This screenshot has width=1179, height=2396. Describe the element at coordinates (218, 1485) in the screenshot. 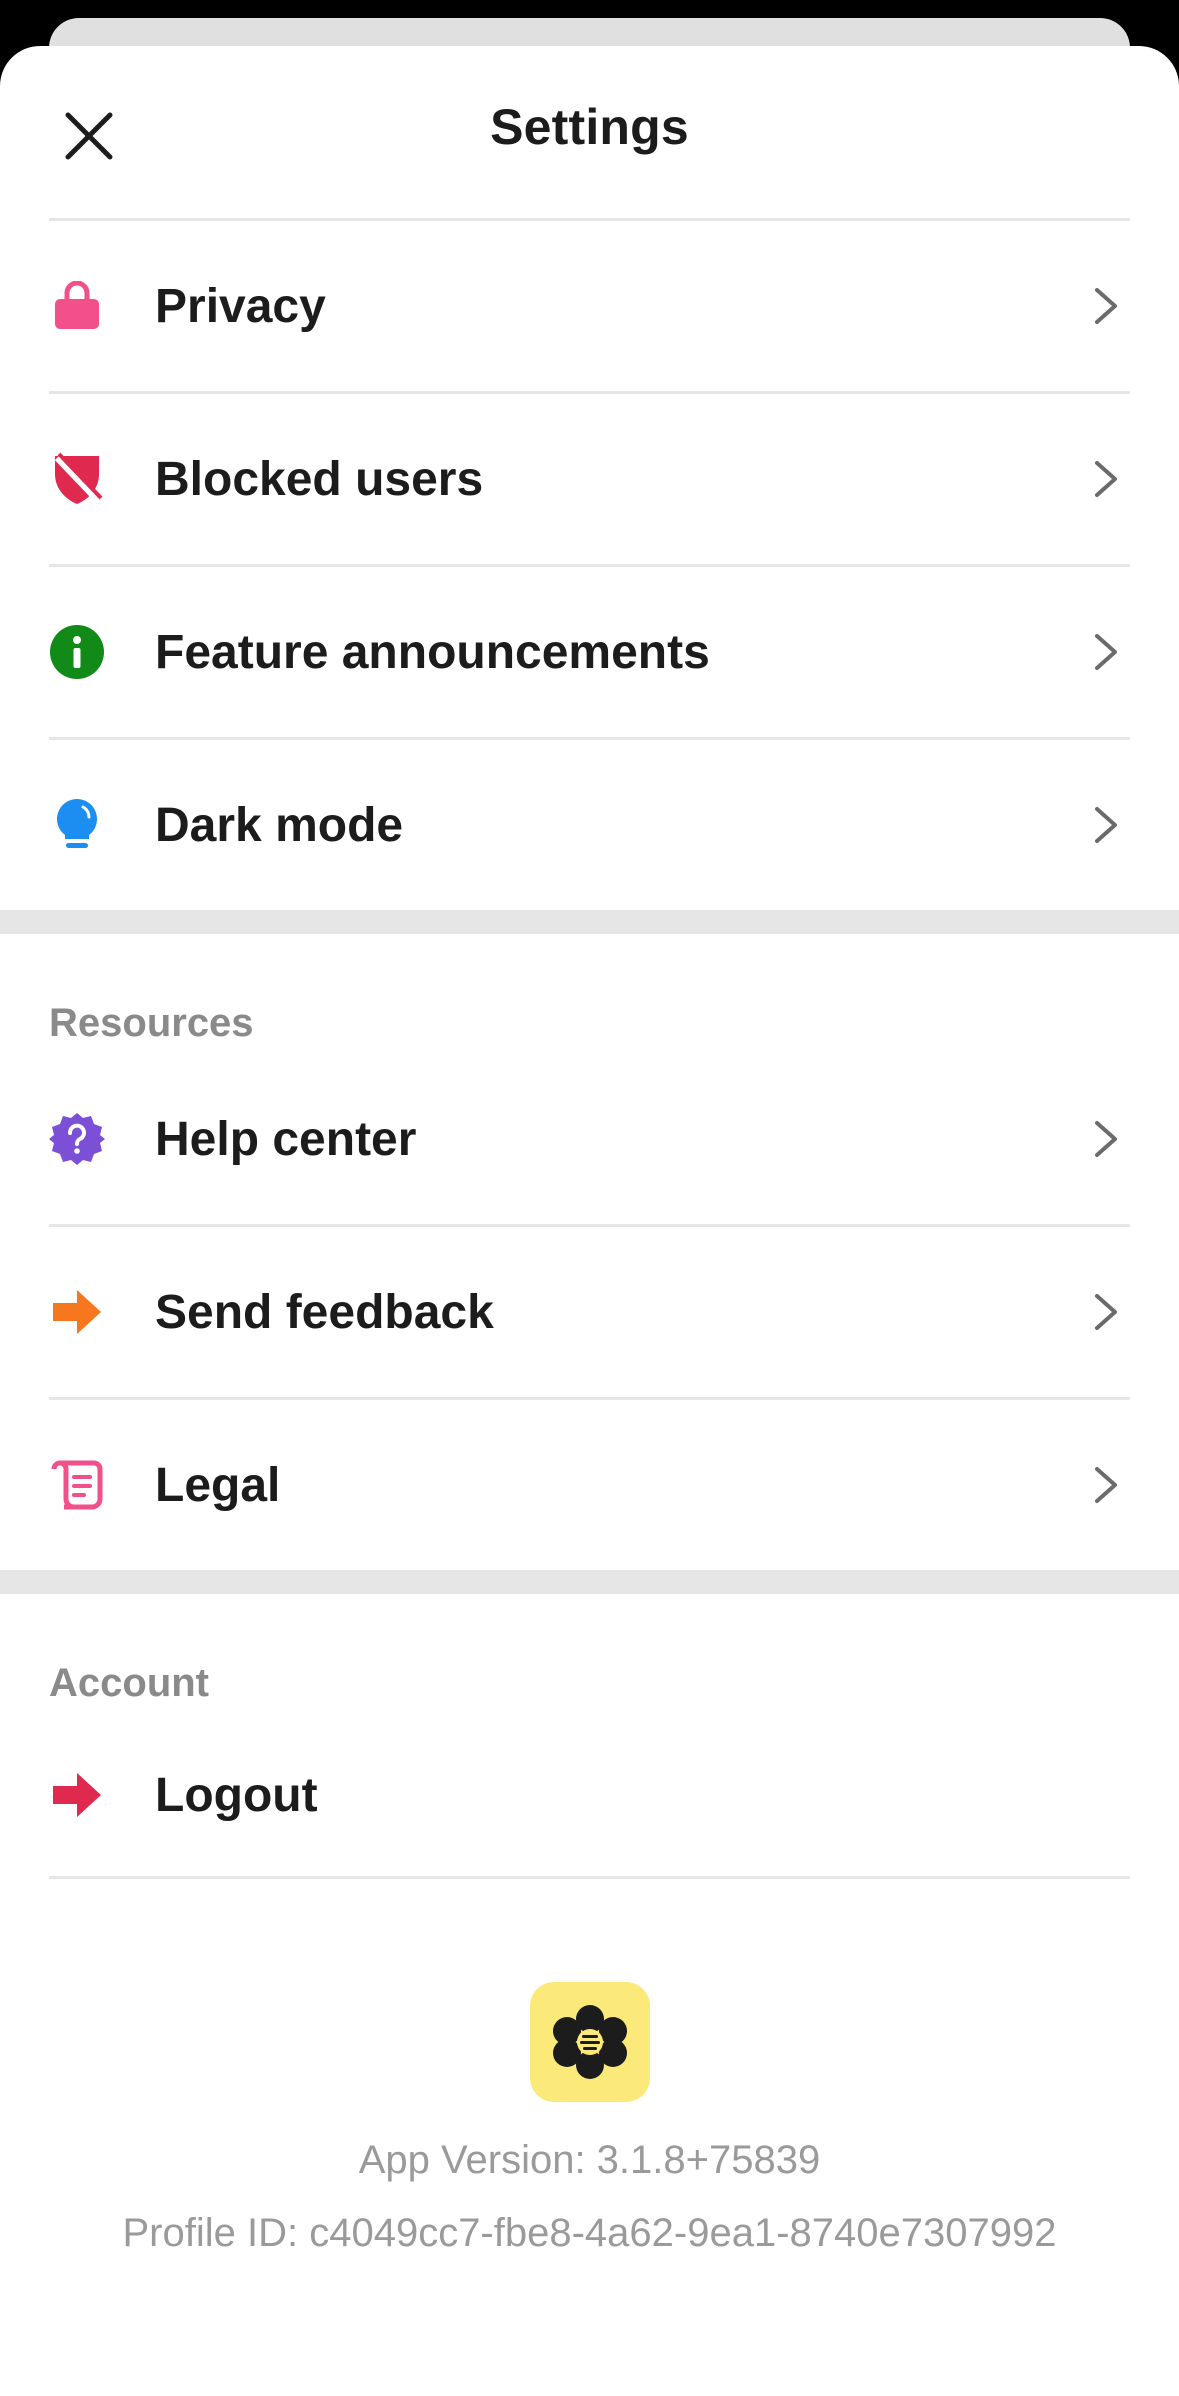

I see `settings-item-label: Legal` at that location.